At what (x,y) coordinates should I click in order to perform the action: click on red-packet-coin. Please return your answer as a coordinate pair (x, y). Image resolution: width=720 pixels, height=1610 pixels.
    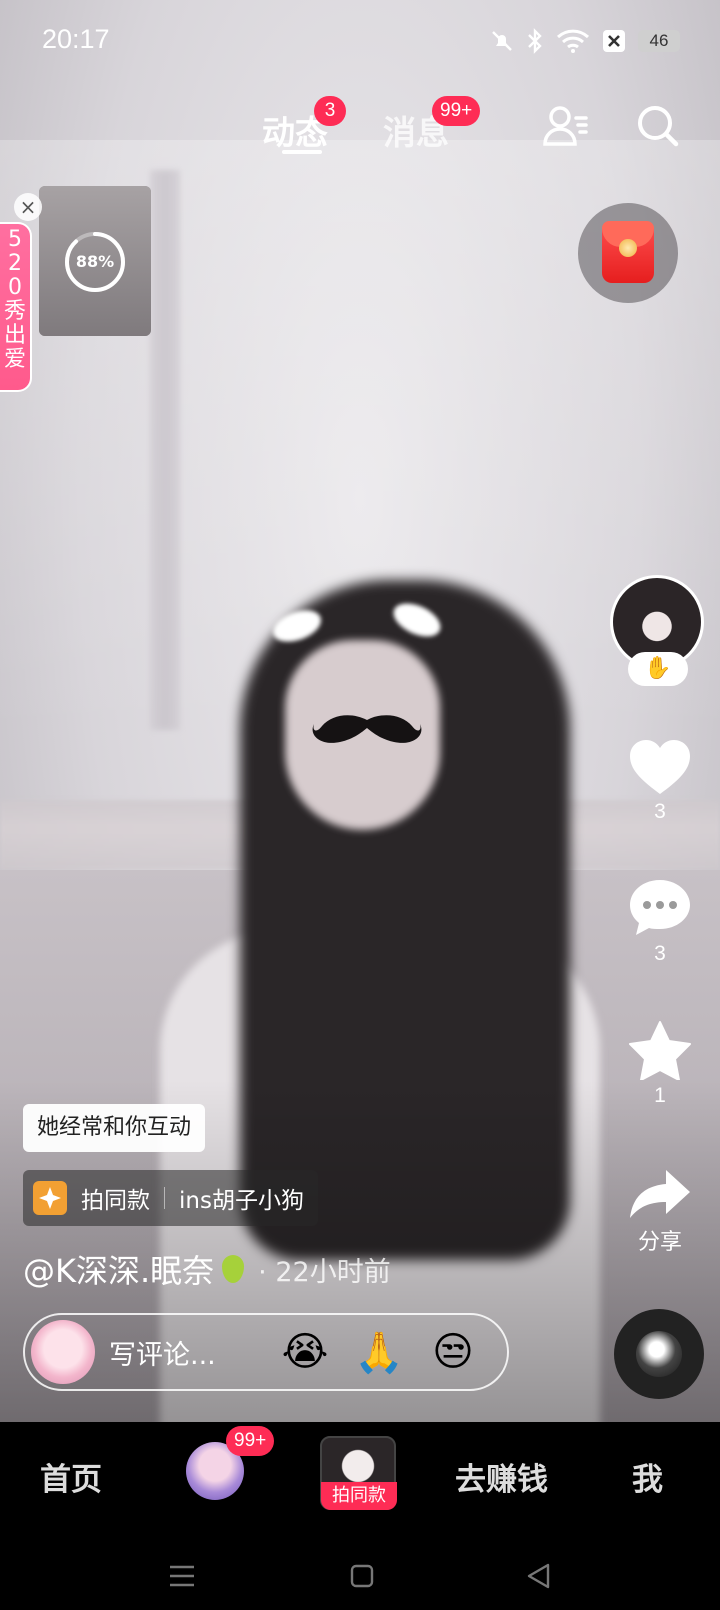
    Looking at the image, I should click on (628, 248).